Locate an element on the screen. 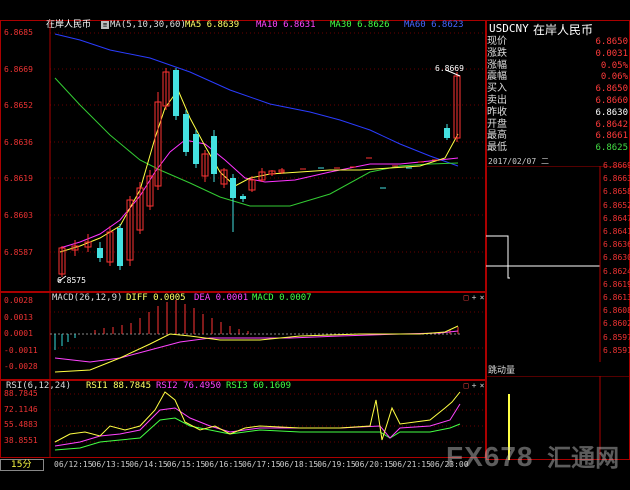 The height and width of the screenshot is (490, 630). tick-y-tick-12: 6.8602 is located at coordinates (616, 324).